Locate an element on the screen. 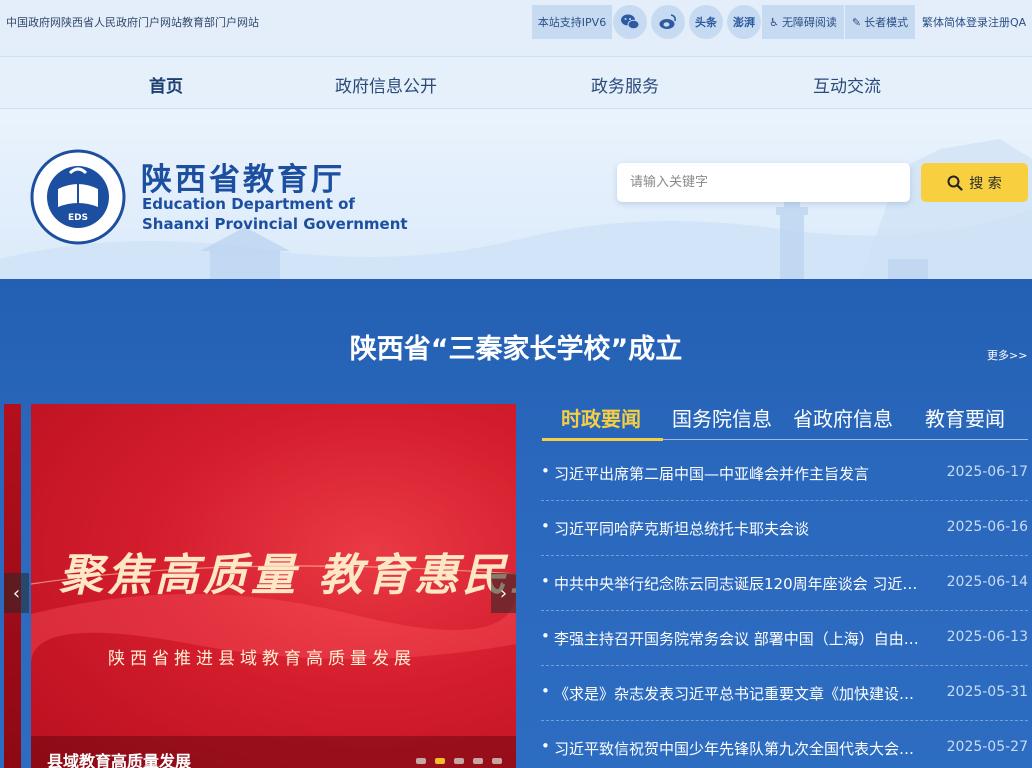 The image size is (1032, 768). wechat-button is located at coordinates (630, 22).